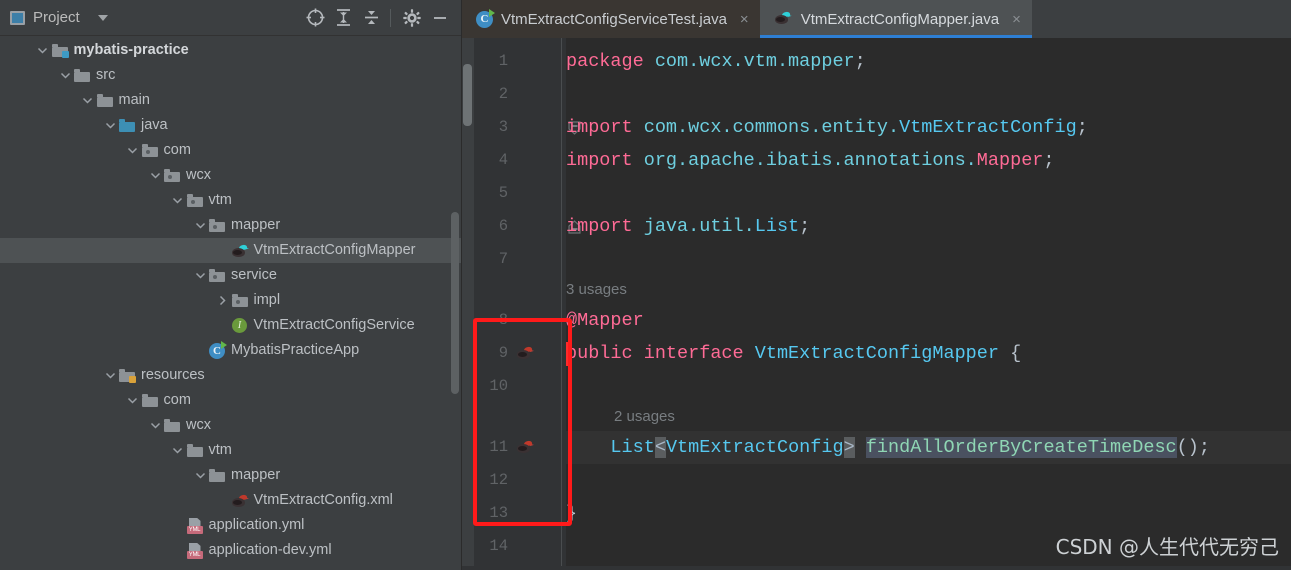 This screenshot has height=570, width=1291. I want to click on expand-all-icon, so click(343, 18).